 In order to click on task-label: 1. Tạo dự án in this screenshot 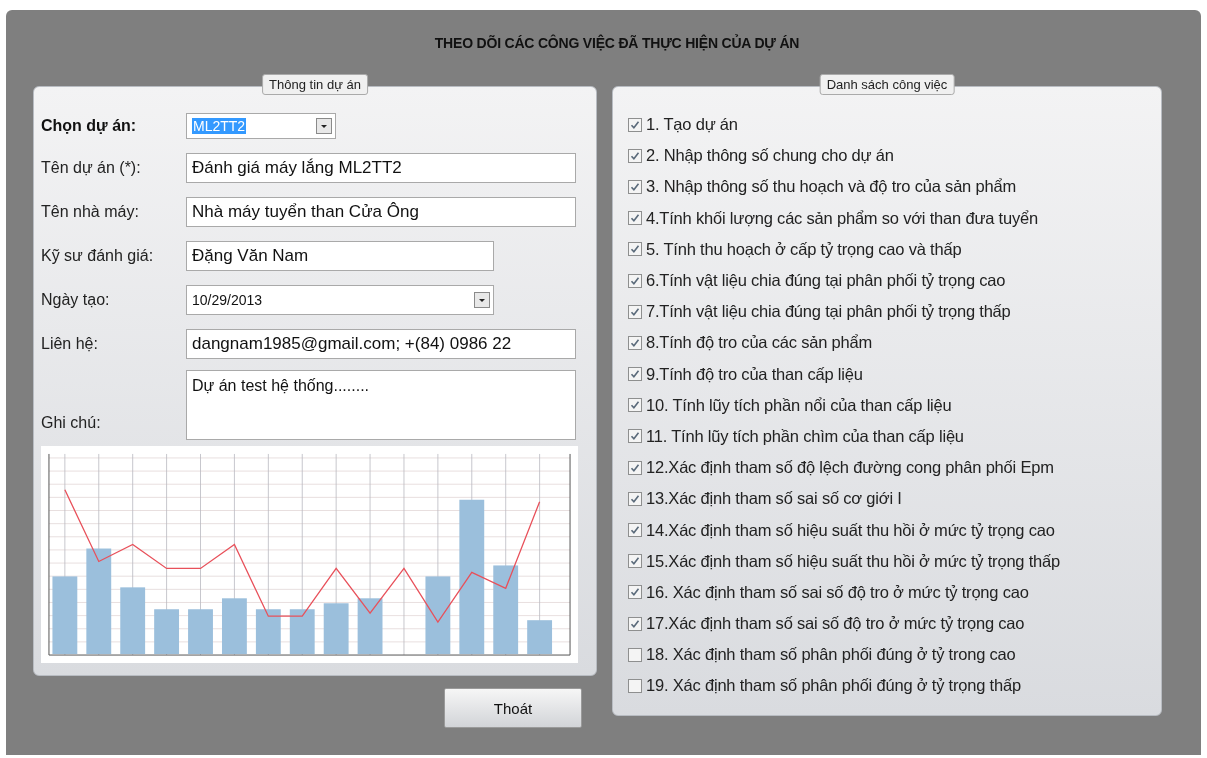, I will do `click(692, 125)`.